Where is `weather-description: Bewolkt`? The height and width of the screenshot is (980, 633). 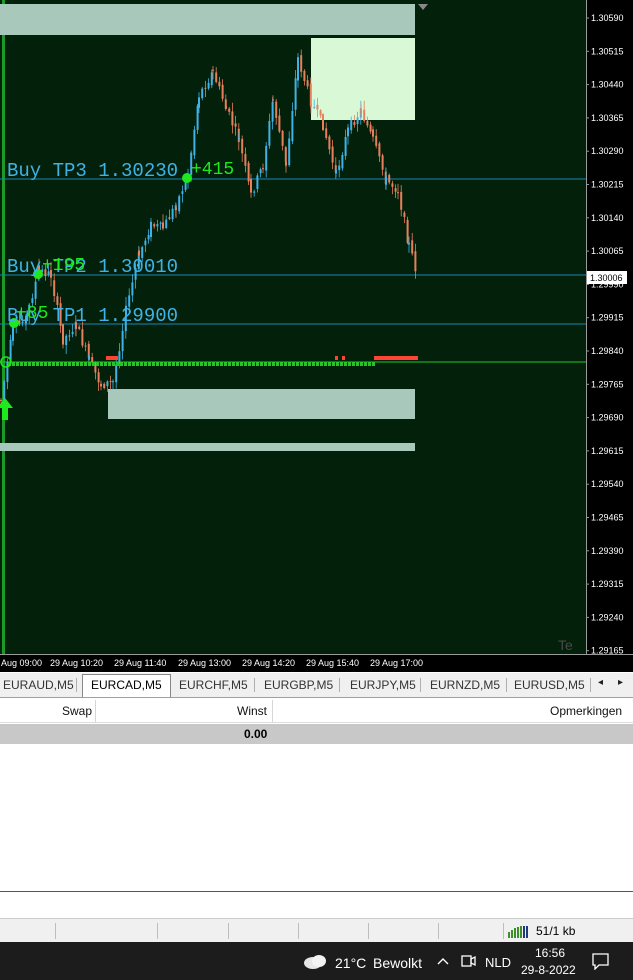 weather-description: Bewolkt is located at coordinates (397, 963).